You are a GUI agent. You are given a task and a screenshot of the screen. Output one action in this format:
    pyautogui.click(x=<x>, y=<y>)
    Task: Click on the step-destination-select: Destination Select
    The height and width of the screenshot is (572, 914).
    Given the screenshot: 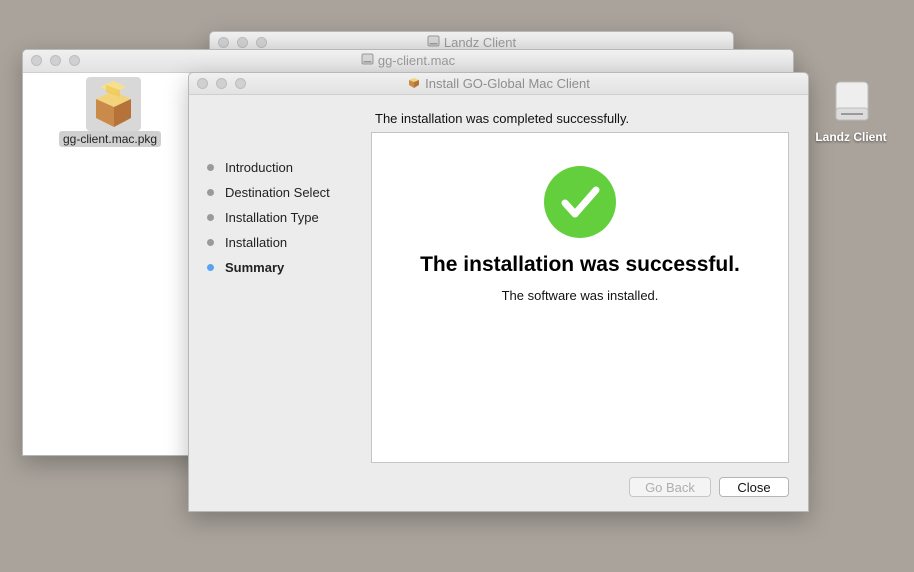 What is the action you would take?
    pyautogui.click(x=268, y=192)
    